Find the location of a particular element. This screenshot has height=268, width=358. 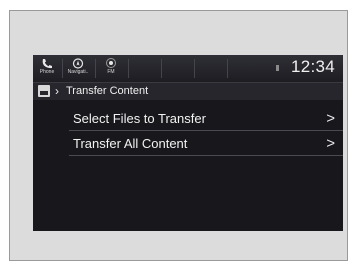

menu-item-transfer-all: Transfer All Content > is located at coordinates (188, 144).